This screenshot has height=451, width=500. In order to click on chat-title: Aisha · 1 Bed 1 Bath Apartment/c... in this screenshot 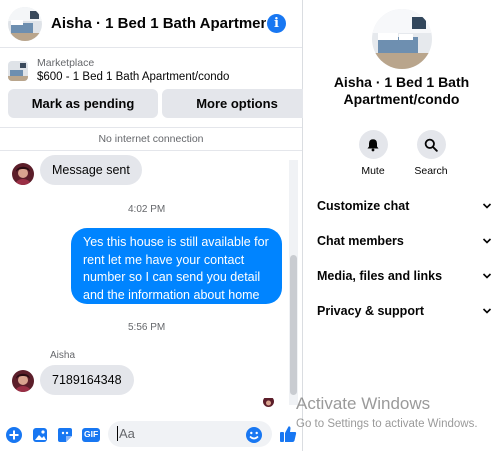, I will do `click(158, 23)`.